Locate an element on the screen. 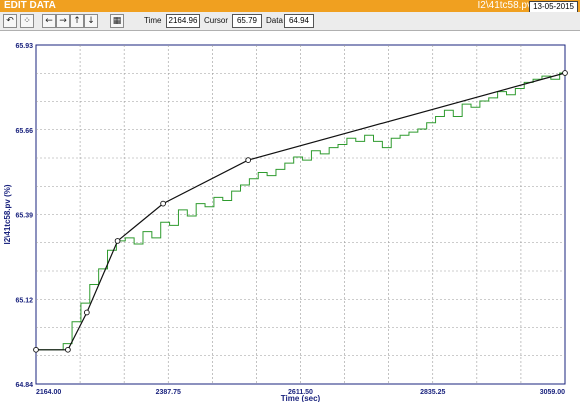 This screenshot has height=402, width=580. title-bar: EDIT DATA I2\41tc58.pv 13-05-2015 is located at coordinates (290, 6).